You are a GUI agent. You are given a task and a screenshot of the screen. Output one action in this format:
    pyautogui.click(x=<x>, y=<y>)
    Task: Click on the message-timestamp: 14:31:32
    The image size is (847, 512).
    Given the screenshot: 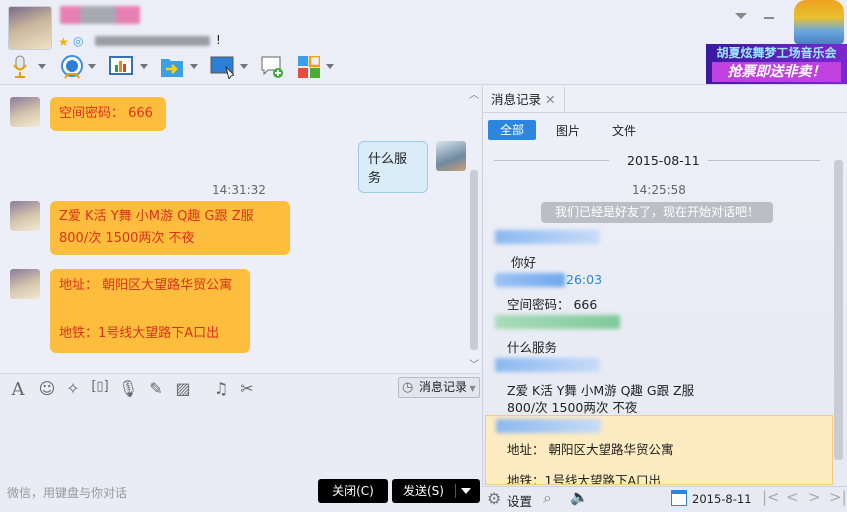 What is the action you would take?
    pyautogui.click(x=239, y=190)
    